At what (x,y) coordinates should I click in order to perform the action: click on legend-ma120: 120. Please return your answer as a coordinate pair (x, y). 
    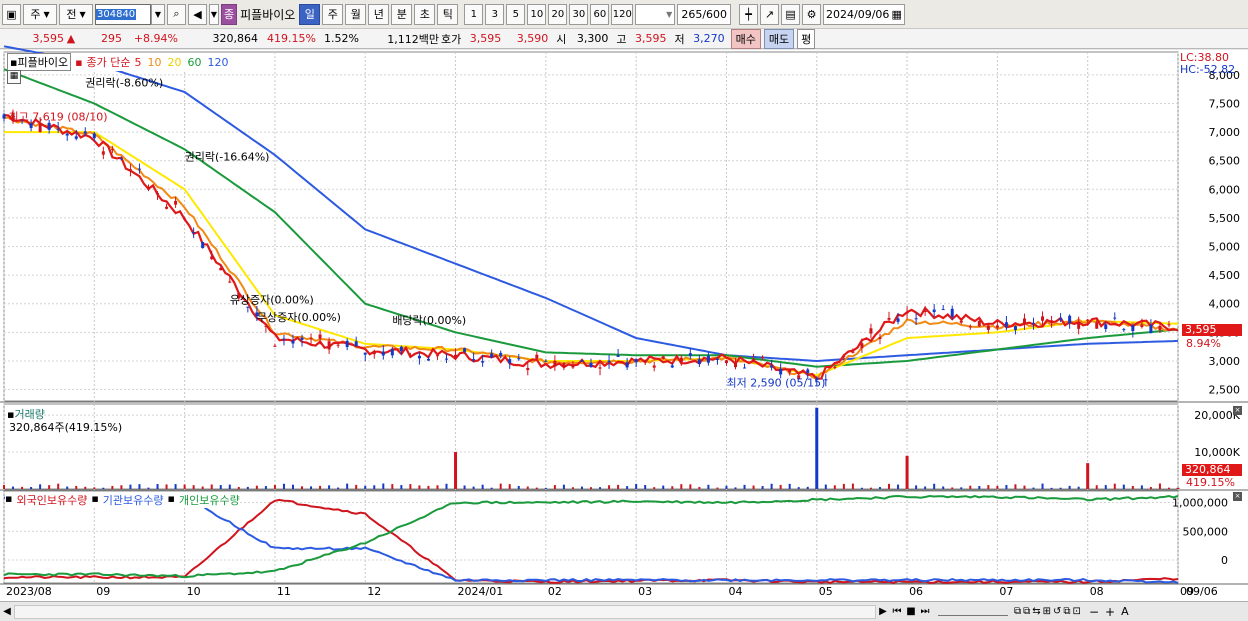
    Looking at the image, I should click on (218, 62).